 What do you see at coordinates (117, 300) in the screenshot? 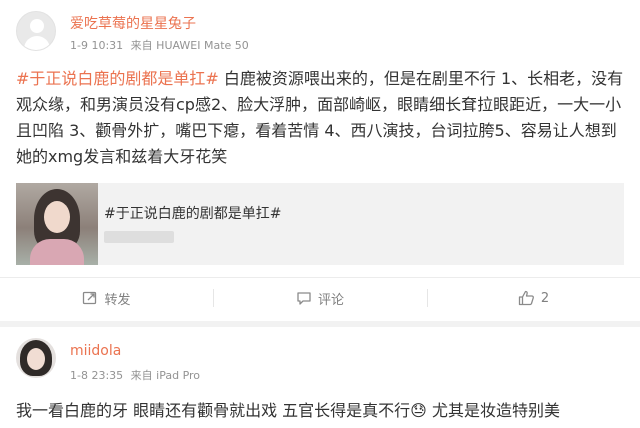
I see `repost-label: 转发` at bounding box center [117, 300].